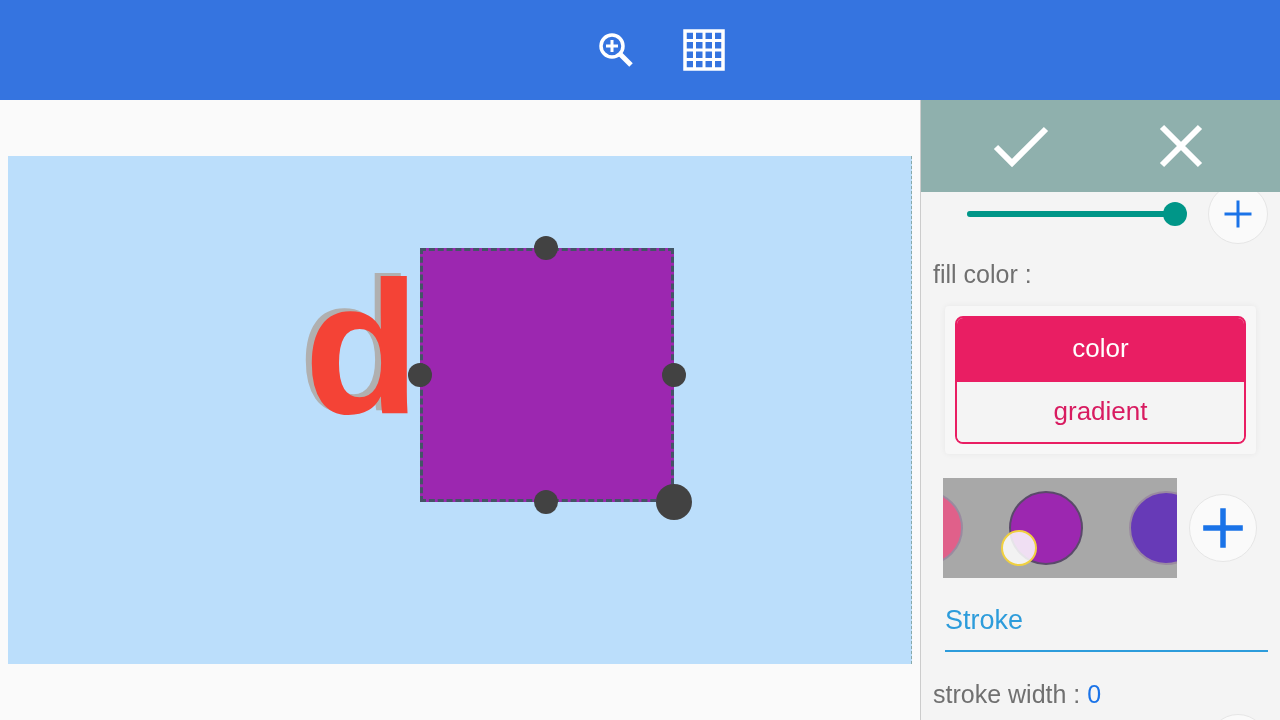 This screenshot has width=1280, height=720. Describe the element at coordinates (1100, 410) in the screenshot. I see `fill-mode-tab: gradient` at that location.